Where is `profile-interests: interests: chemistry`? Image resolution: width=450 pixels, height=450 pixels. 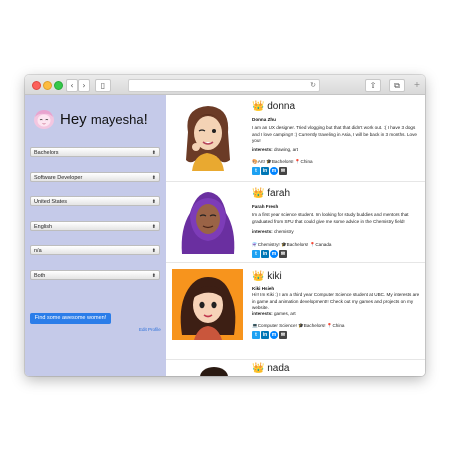 profile-interests: interests: chemistry is located at coordinates (273, 231).